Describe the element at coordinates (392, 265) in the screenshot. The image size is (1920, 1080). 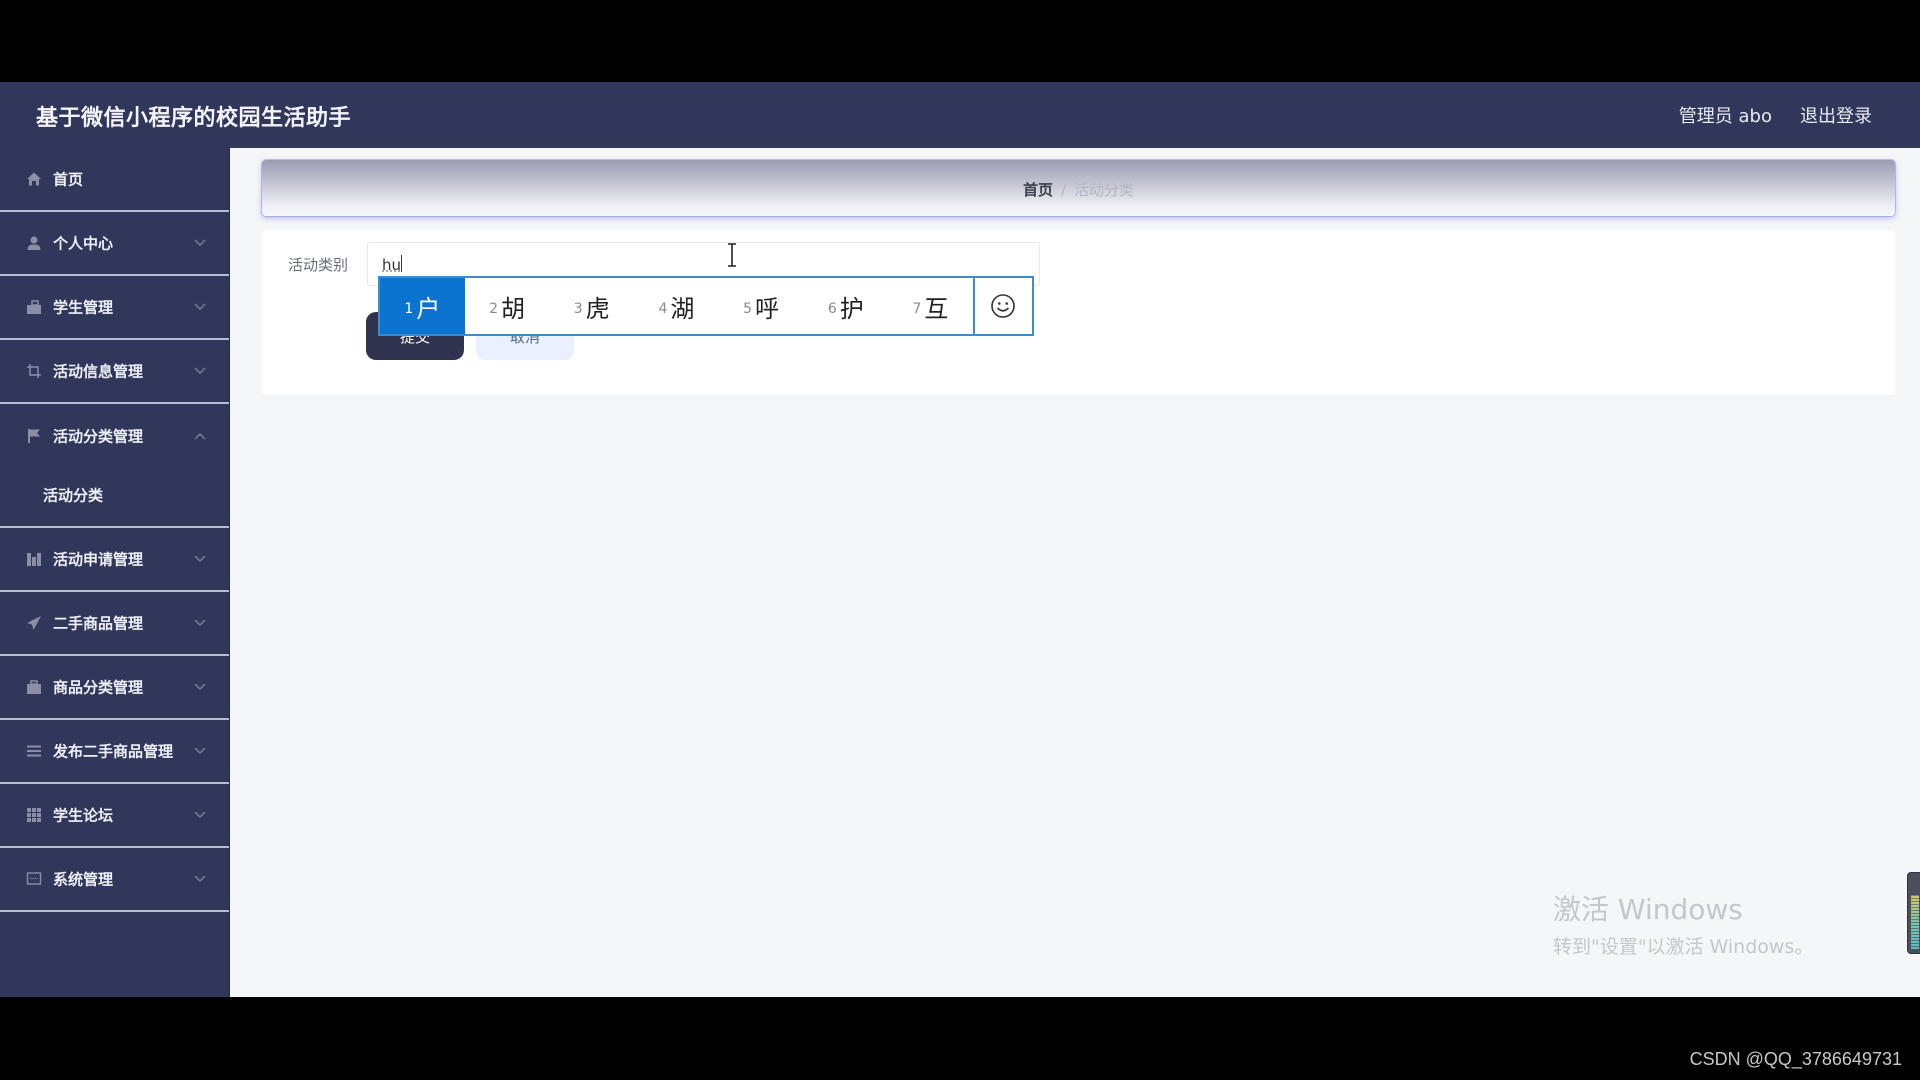
I see `ime-composition-text: hu` at that location.